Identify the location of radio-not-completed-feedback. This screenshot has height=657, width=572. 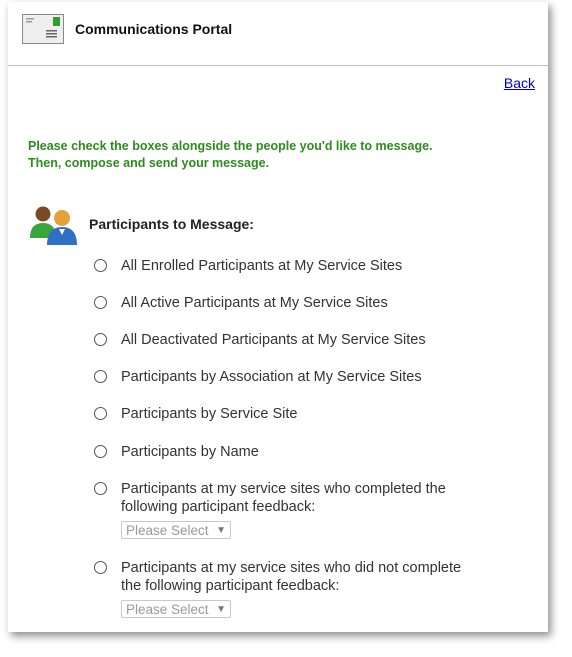
(100, 567).